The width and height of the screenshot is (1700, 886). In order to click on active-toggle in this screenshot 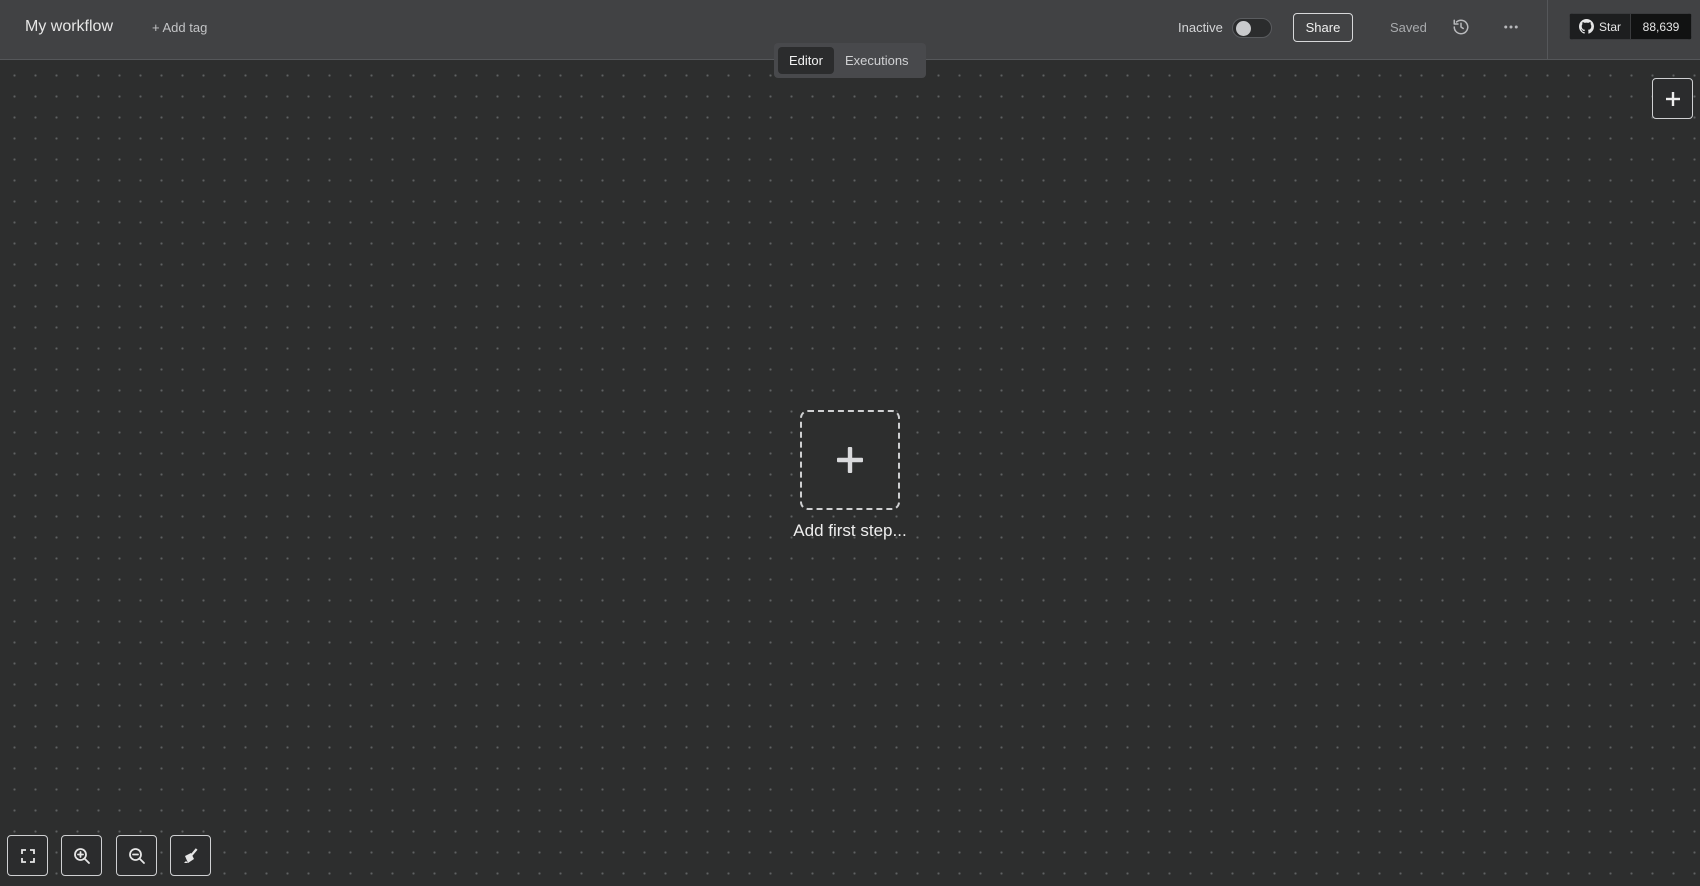, I will do `click(1252, 28)`.